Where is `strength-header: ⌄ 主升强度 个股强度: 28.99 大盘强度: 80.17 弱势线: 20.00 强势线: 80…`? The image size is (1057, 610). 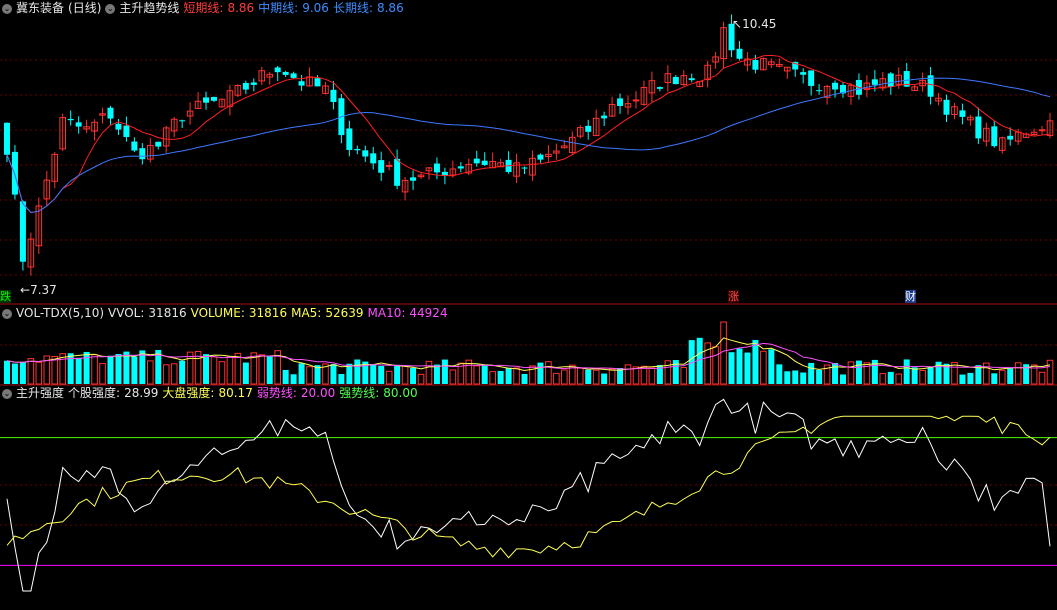 strength-header: ⌄ 主升强度 个股强度: 28.99 大盘强度: 80.17 弱势线: 20.00 强势线: 80… is located at coordinates (212, 393).